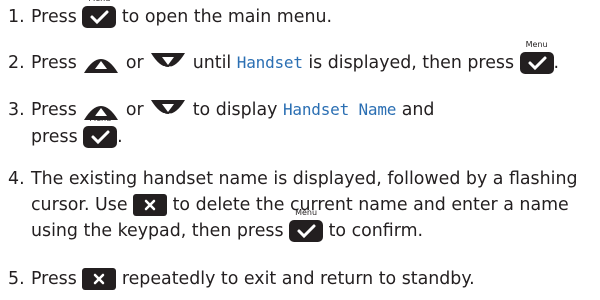 This screenshot has width=600, height=300. I want to click on step-number: 3., so click(16, 110).